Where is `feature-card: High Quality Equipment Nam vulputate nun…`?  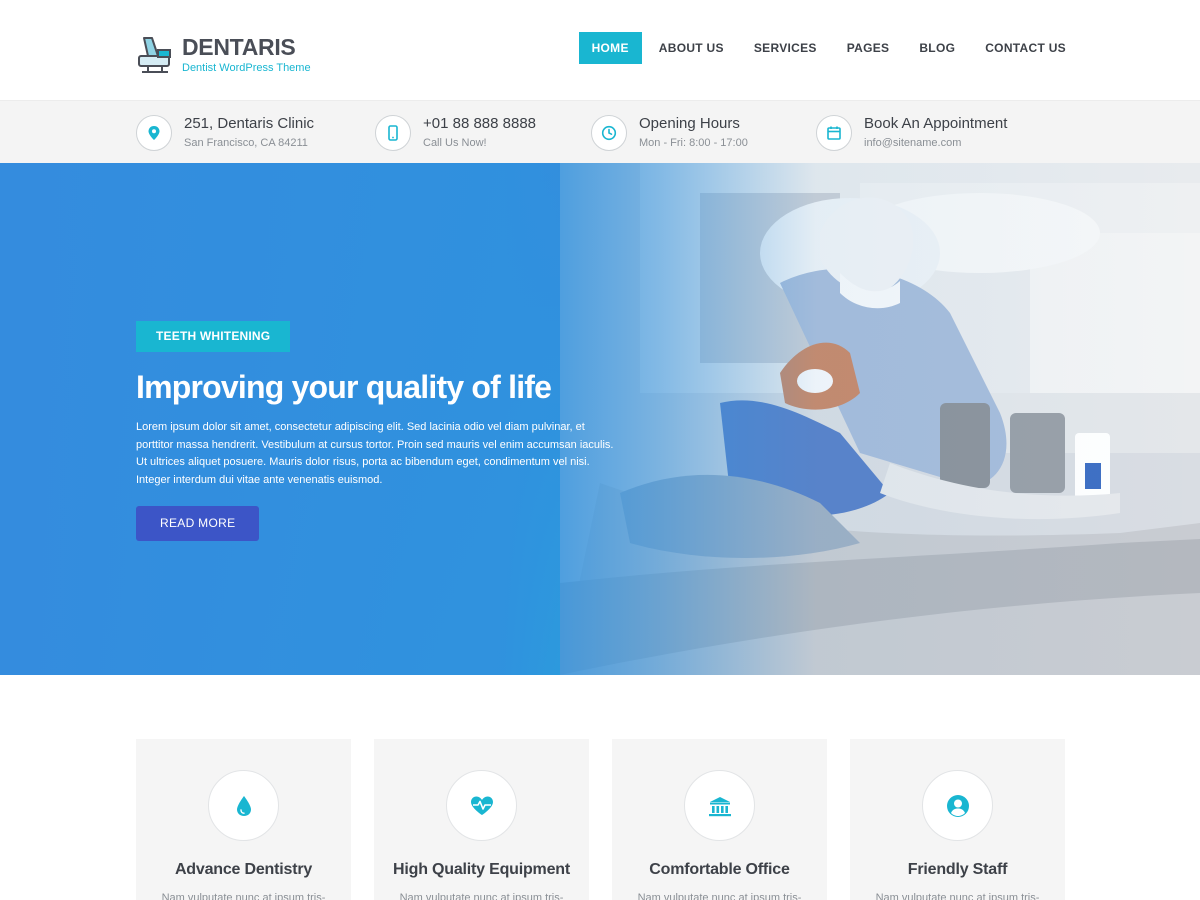 feature-card: High Quality Equipment Nam vulputate nun… is located at coordinates (481, 819).